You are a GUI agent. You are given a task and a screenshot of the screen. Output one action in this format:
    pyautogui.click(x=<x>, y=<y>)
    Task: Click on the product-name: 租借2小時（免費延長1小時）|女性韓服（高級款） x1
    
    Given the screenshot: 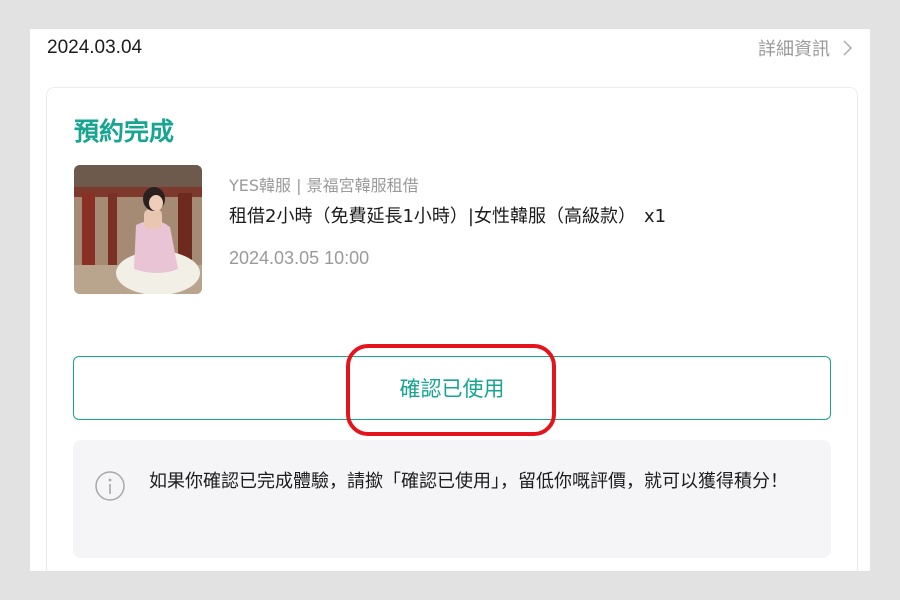 What is the action you would take?
    pyautogui.click(x=447, y=215)
    